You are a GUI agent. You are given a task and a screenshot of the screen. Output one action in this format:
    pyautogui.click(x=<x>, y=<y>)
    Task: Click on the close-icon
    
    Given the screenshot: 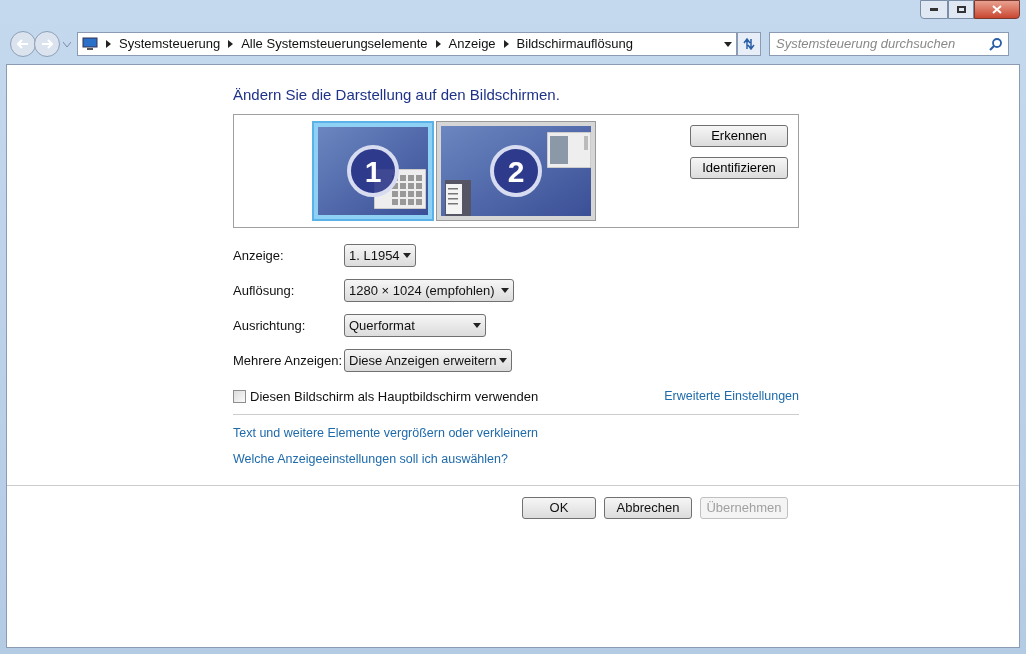 What is the action you would take?
    pyautogui.click(x=997, y=9)
    